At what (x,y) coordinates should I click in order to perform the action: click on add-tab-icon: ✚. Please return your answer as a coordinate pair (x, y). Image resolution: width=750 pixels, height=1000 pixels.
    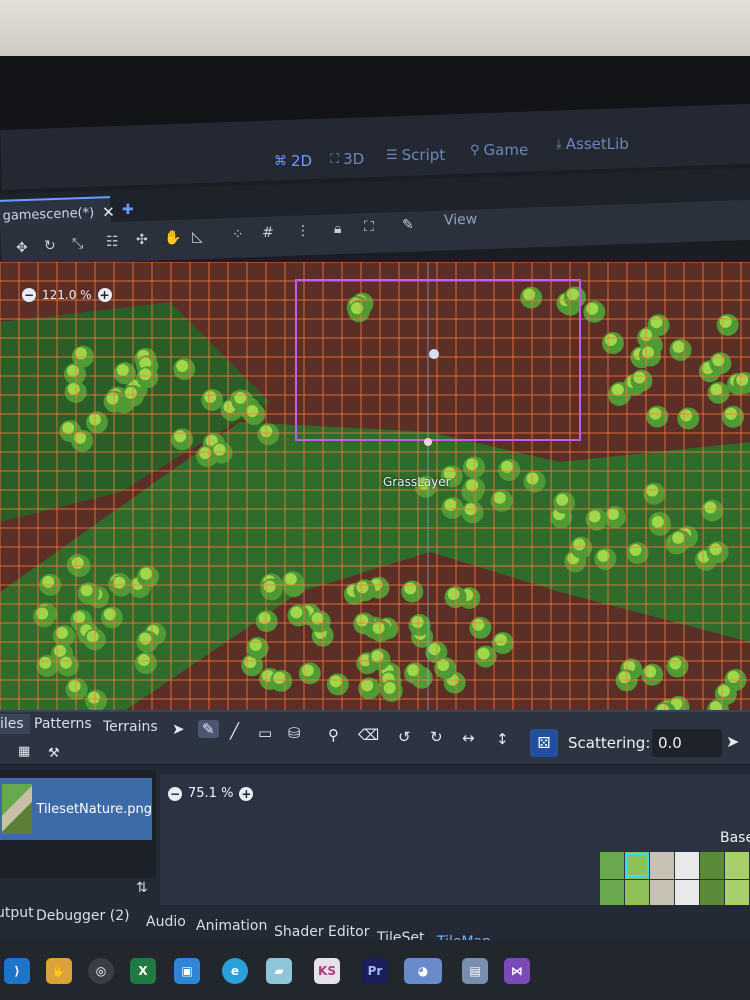
    Looking at the image, I should click on (128, 210).